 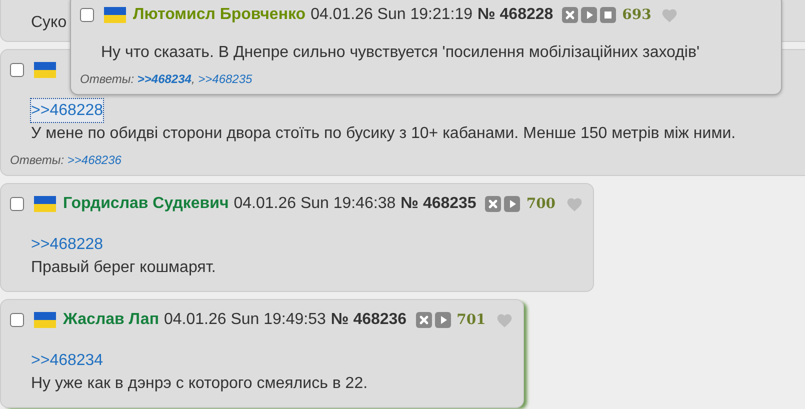 I want to click on reply-link: >>468234, so click(x=164, y=79).